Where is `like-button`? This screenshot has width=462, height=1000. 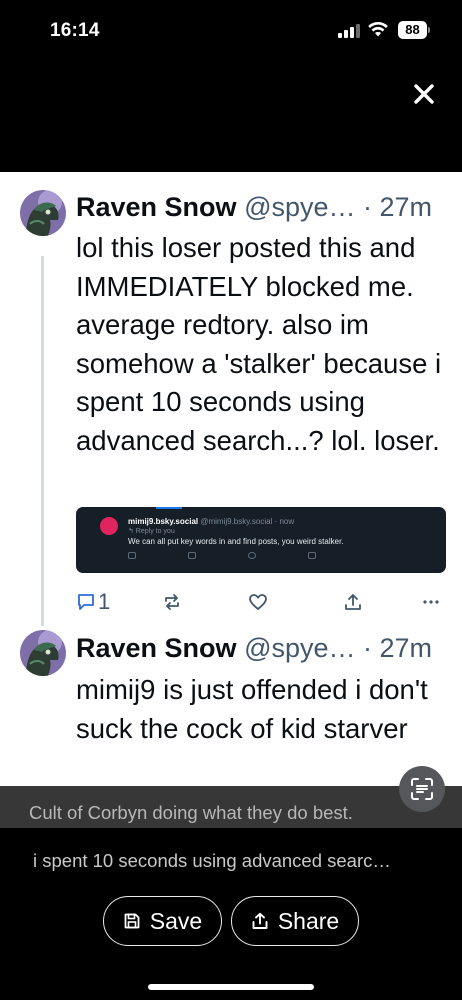
like-button is located at coordinates (258, 602).